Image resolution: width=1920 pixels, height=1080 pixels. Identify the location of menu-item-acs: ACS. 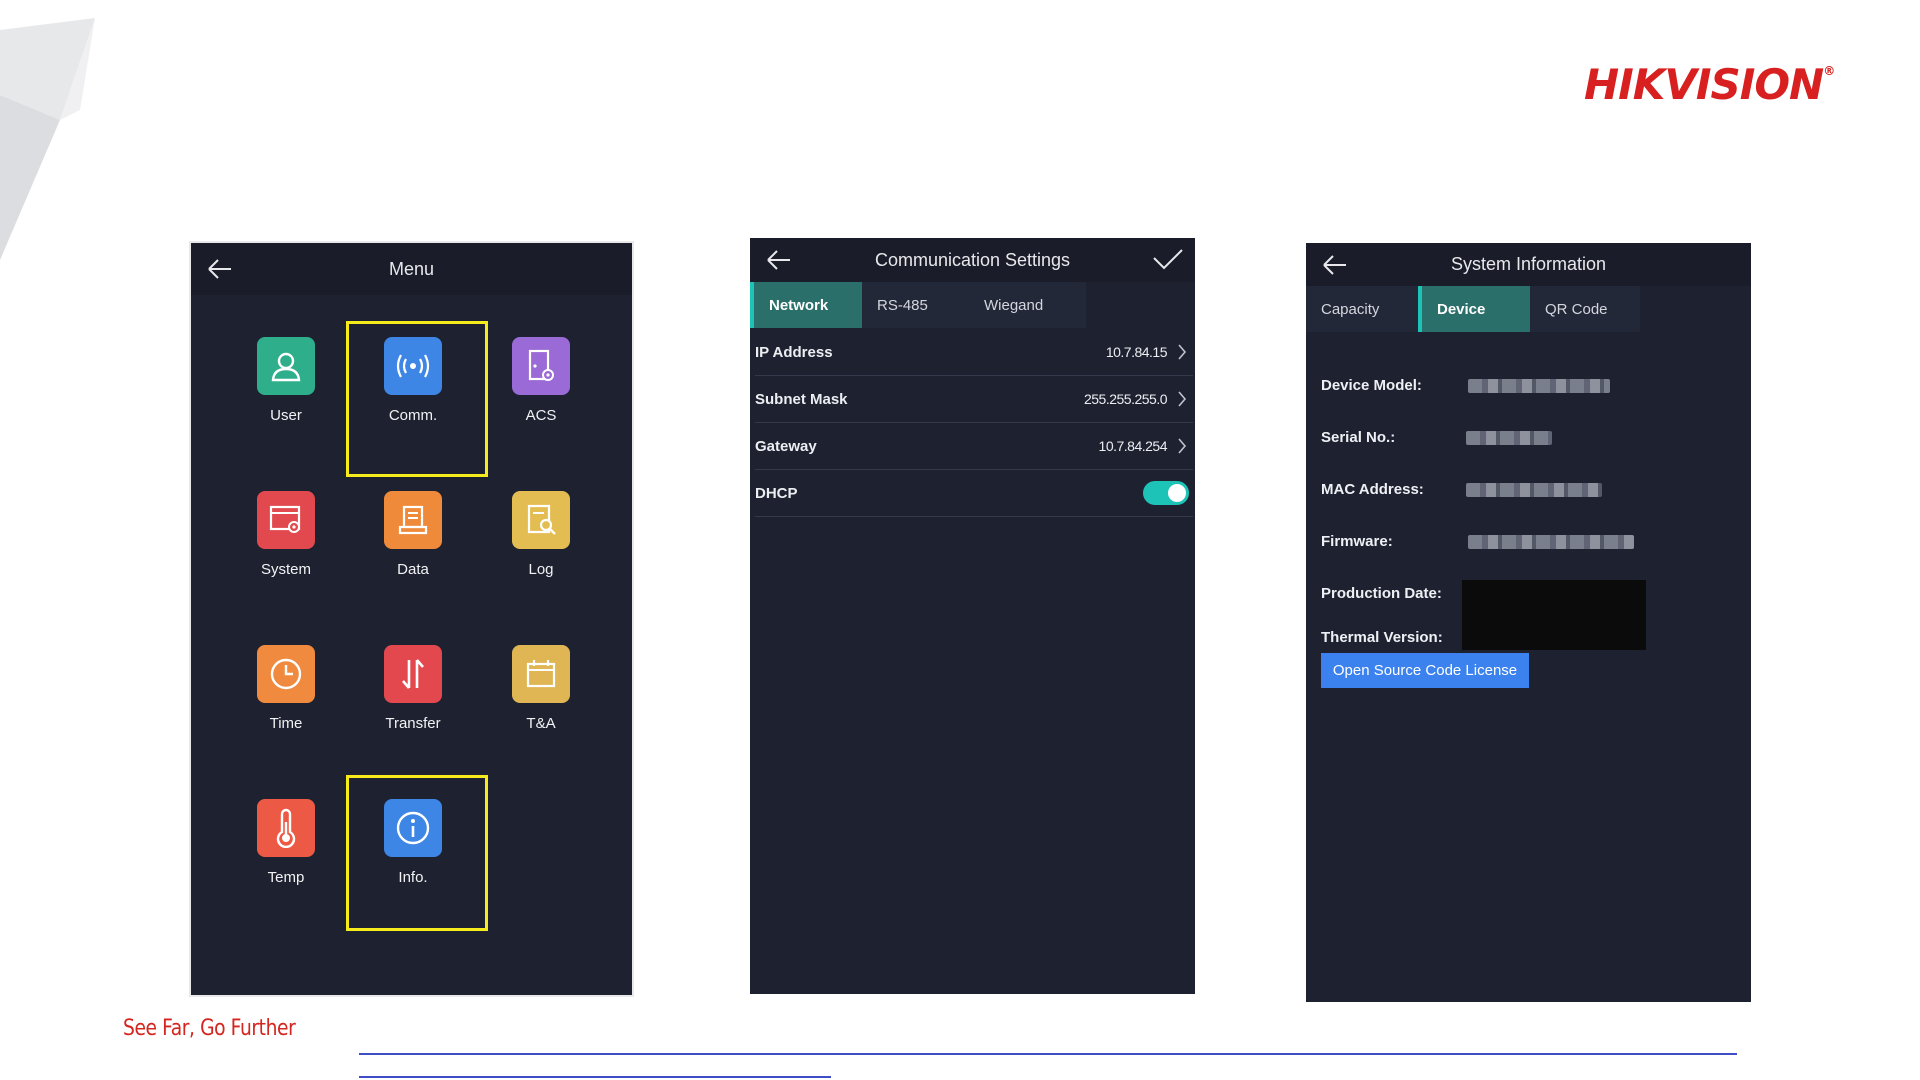
(541, 377).